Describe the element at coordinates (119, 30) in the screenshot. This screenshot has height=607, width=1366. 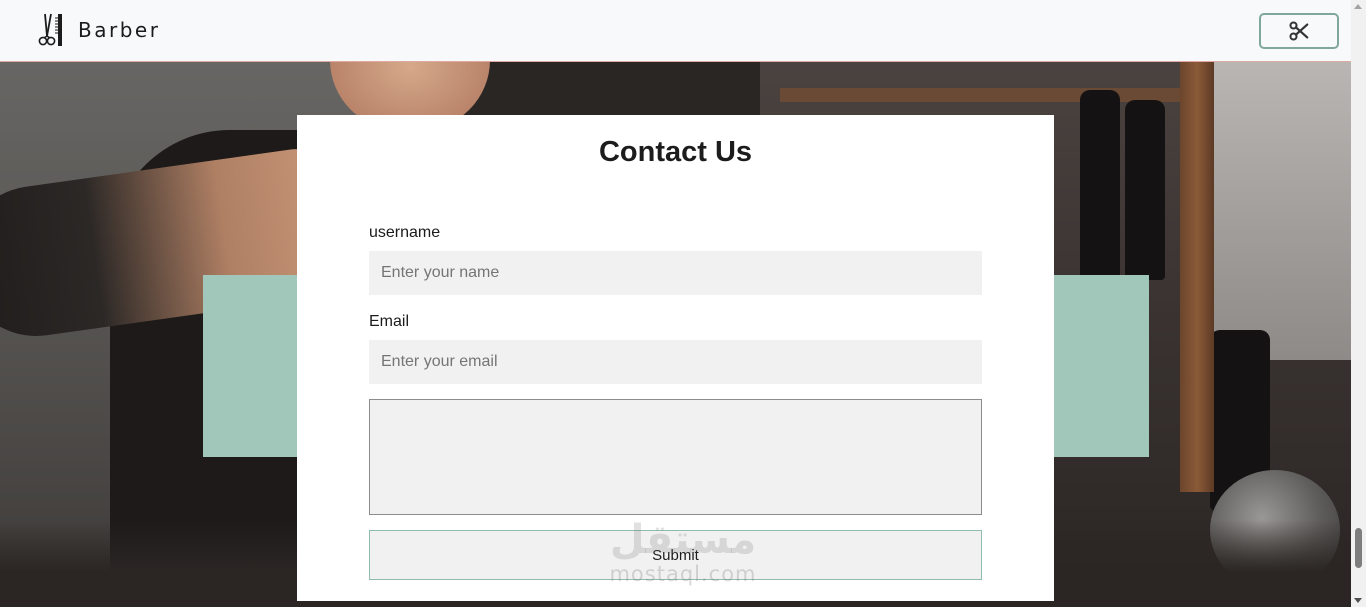
I see `brand-name: Barber` at that location.